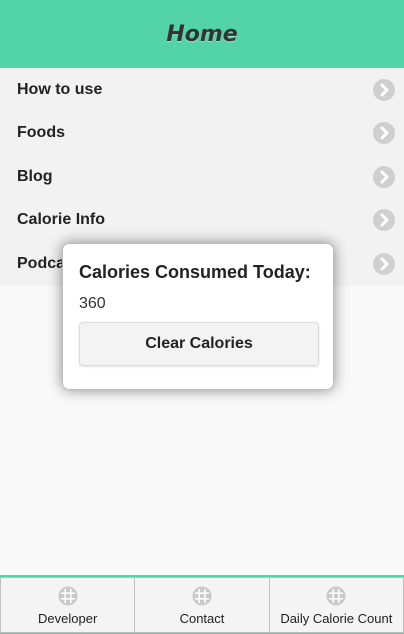  I want to click on menu-item-label: How to use, so click(60, 89).